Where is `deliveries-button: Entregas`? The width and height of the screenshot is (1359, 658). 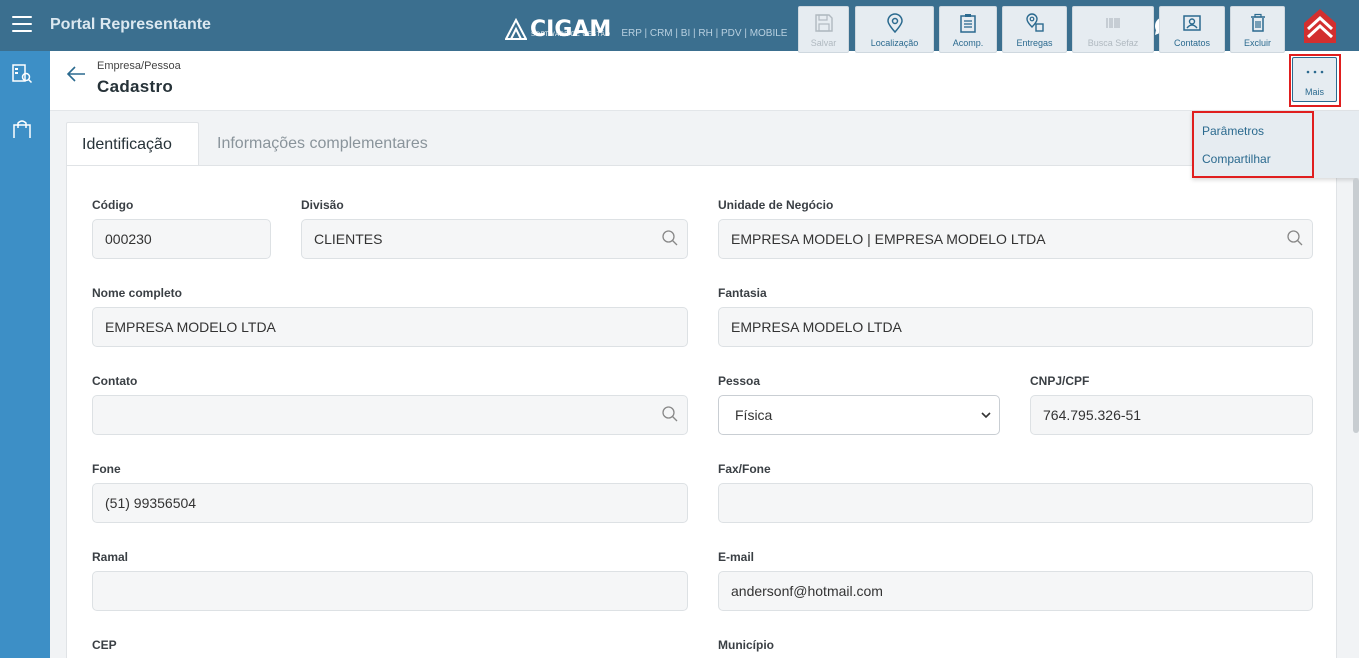
deliveries-button: Entregas is located at coordinates (1034, 29).